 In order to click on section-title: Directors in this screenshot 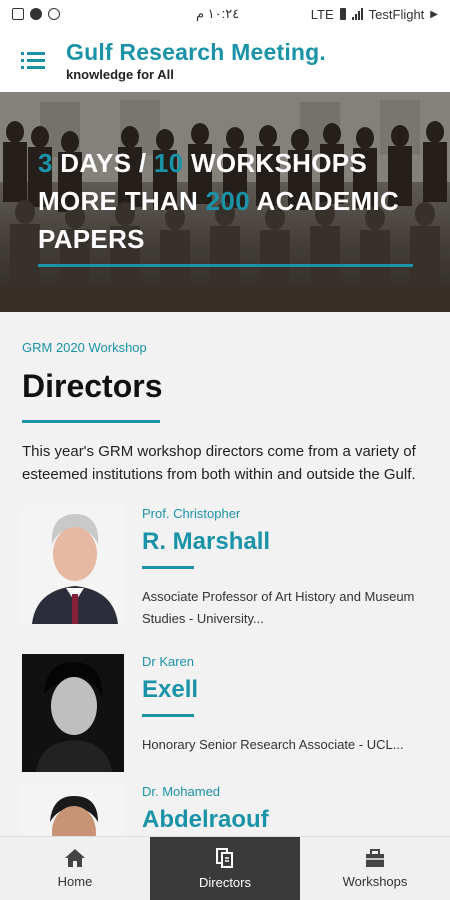, I will do `click(92, 386)`.